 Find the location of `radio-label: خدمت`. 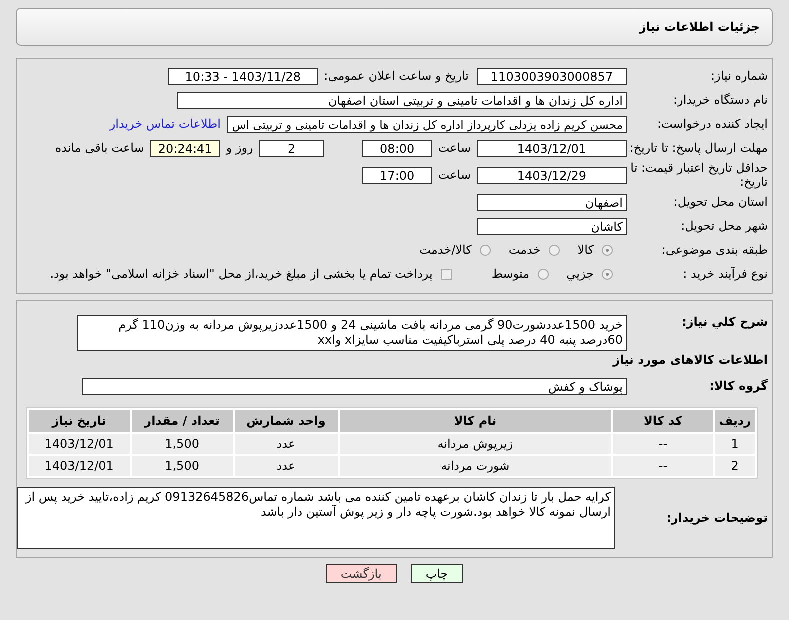

radio-label: خدمت is located at coordinates (524, 250).